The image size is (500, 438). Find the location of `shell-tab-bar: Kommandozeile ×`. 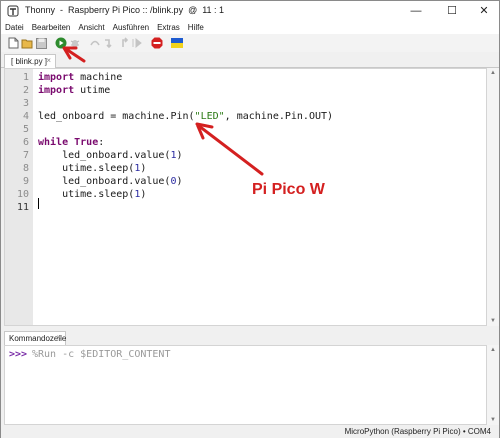

shell-tab-bar: Kommandozeile × is located at coordinates (250, 337).